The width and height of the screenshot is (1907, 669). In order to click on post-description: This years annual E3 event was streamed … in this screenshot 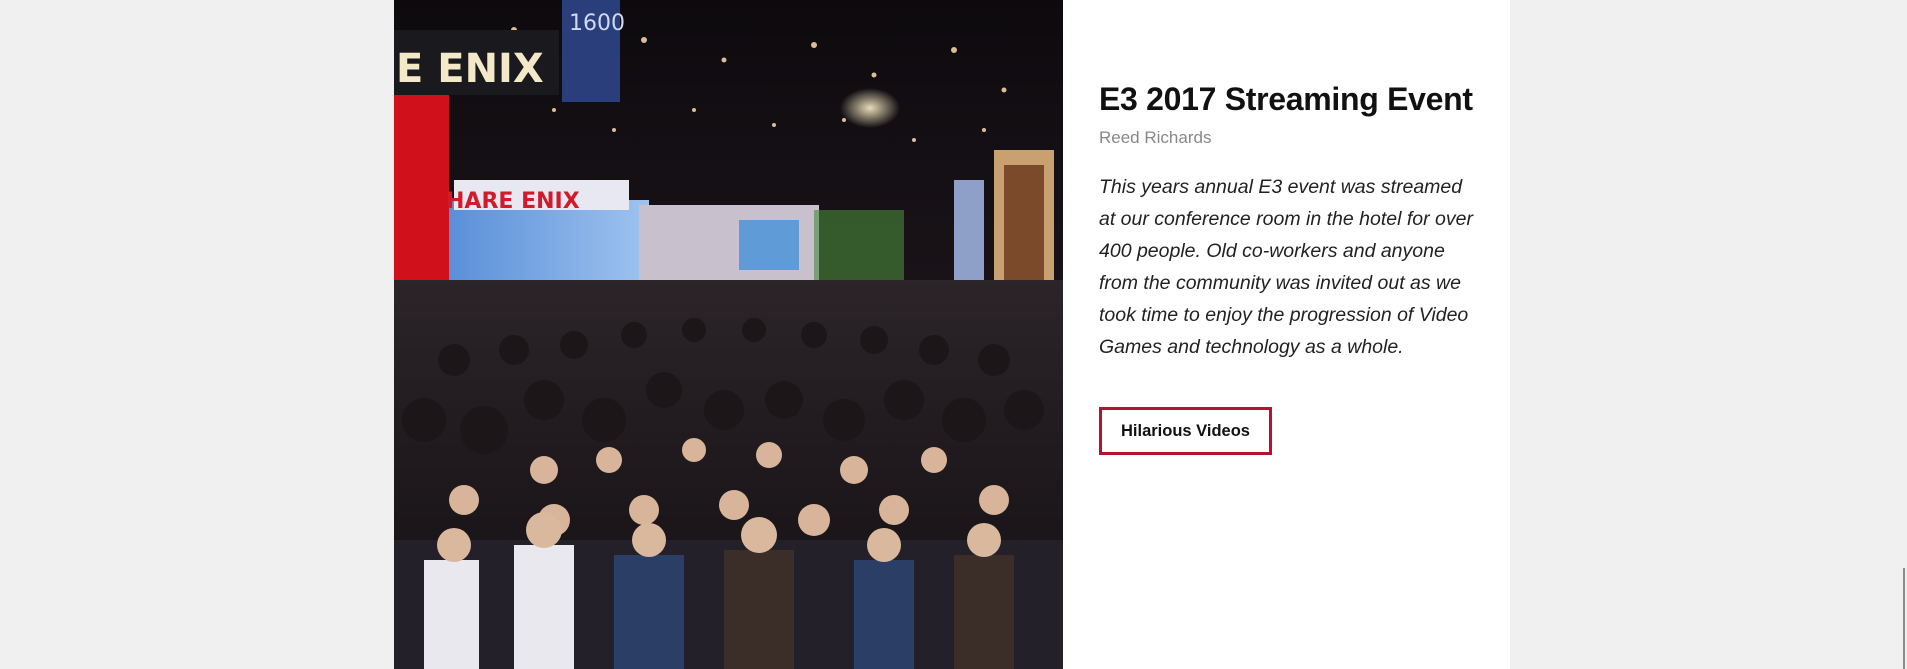, I will do `click(1286, 267)`.